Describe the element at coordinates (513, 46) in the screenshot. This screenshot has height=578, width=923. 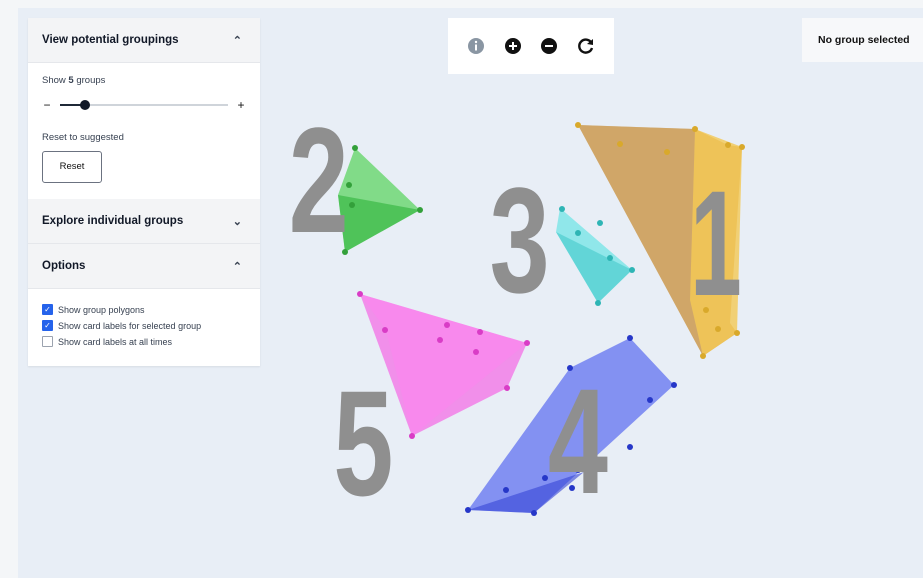
I see `zoom-in-icon` at that location.